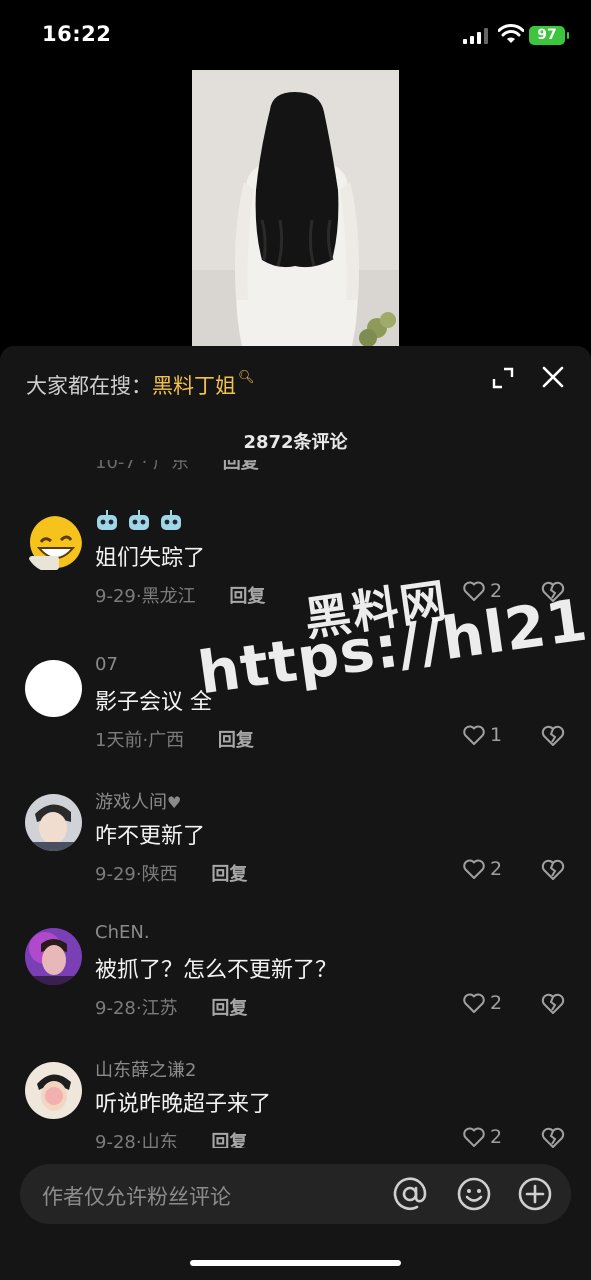 Image resolution: width=591 pixels, height=1280 pixels. I want to click on comment-input: 作者仅允许粉丝评论, so click(295, 1194).